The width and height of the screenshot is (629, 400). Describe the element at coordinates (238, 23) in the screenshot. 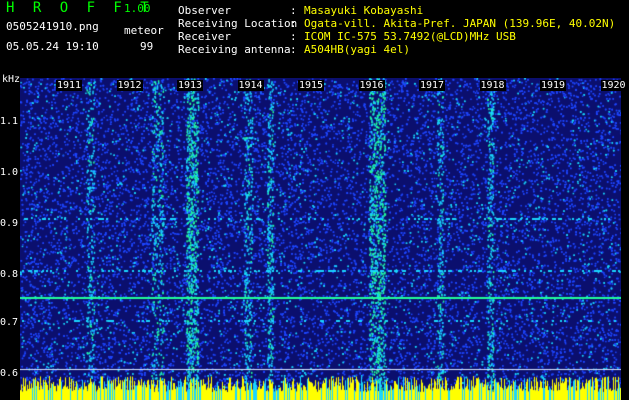

I see `location-label: Receiving Location` at that location.